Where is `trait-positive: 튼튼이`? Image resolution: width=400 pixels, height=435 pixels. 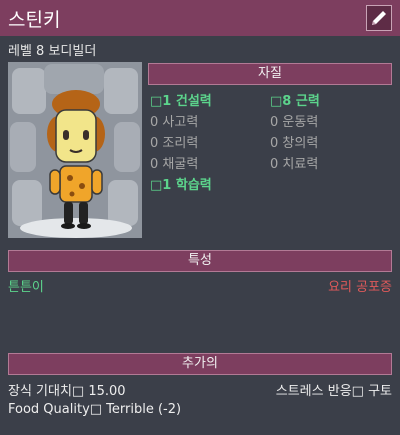 trait-positive: 튼튼이 is located at coordinates (26, 287).